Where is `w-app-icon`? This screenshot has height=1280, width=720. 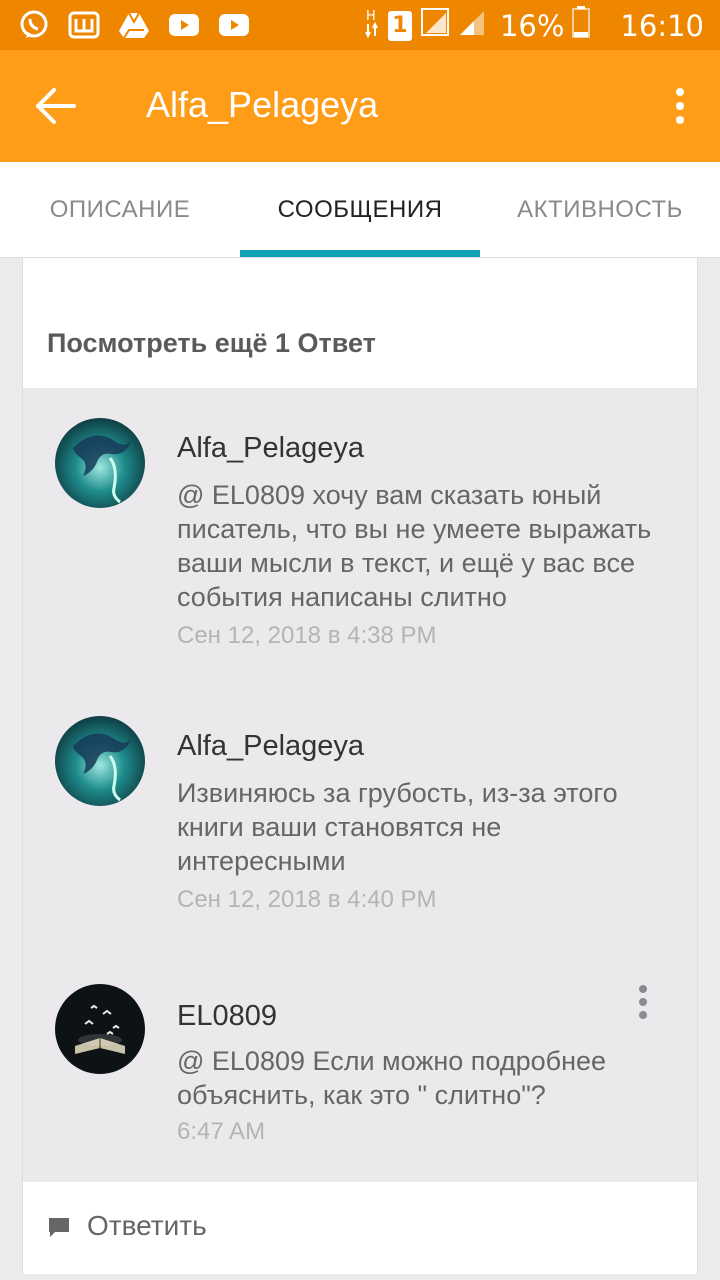
w-app-icon is located at coordinates (84, 25).